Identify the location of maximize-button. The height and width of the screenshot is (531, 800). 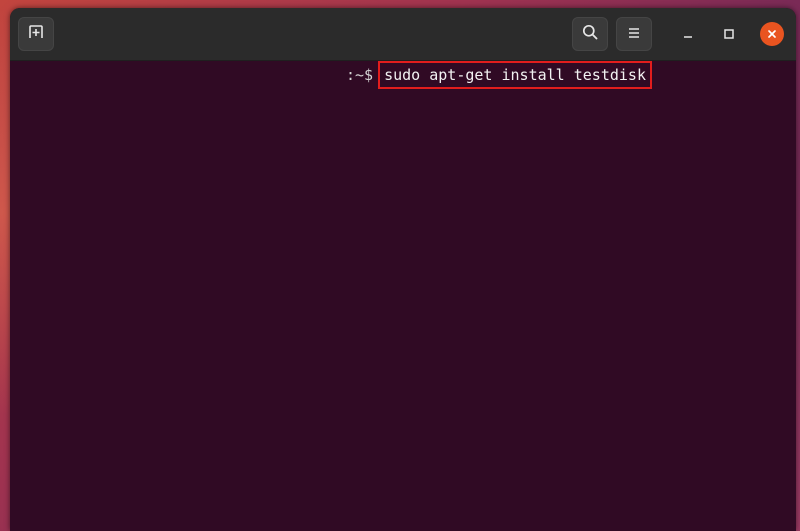
(729, 34).